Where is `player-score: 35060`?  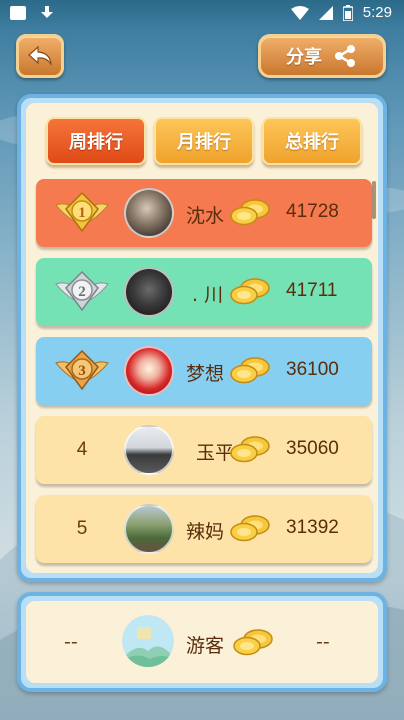 player-score: 35060 is located at coordinates (312, 448).